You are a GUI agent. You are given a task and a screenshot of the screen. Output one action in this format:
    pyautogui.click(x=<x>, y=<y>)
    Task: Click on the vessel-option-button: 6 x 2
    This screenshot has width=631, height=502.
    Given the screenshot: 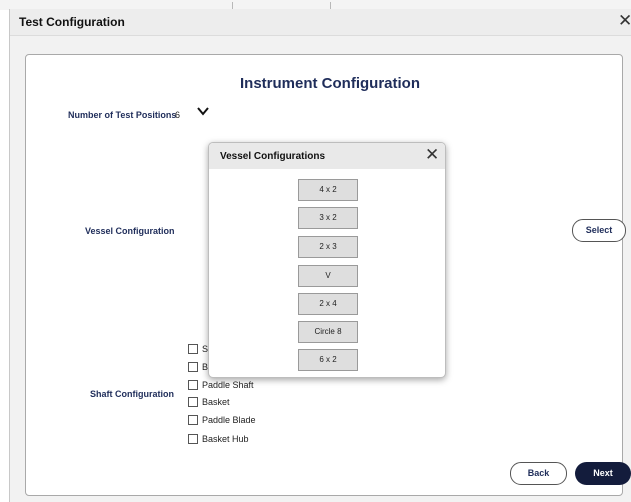 What is the action you would take?
    pyautogui.click(x=328, y=360)
    